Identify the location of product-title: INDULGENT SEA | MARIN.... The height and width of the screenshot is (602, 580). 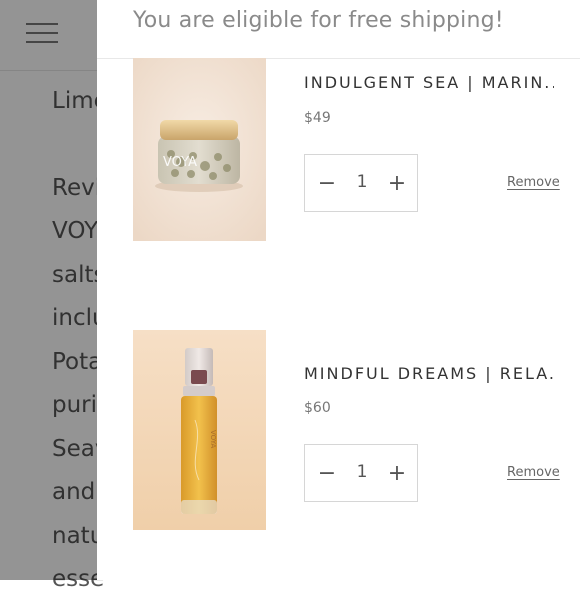
(429, 82).